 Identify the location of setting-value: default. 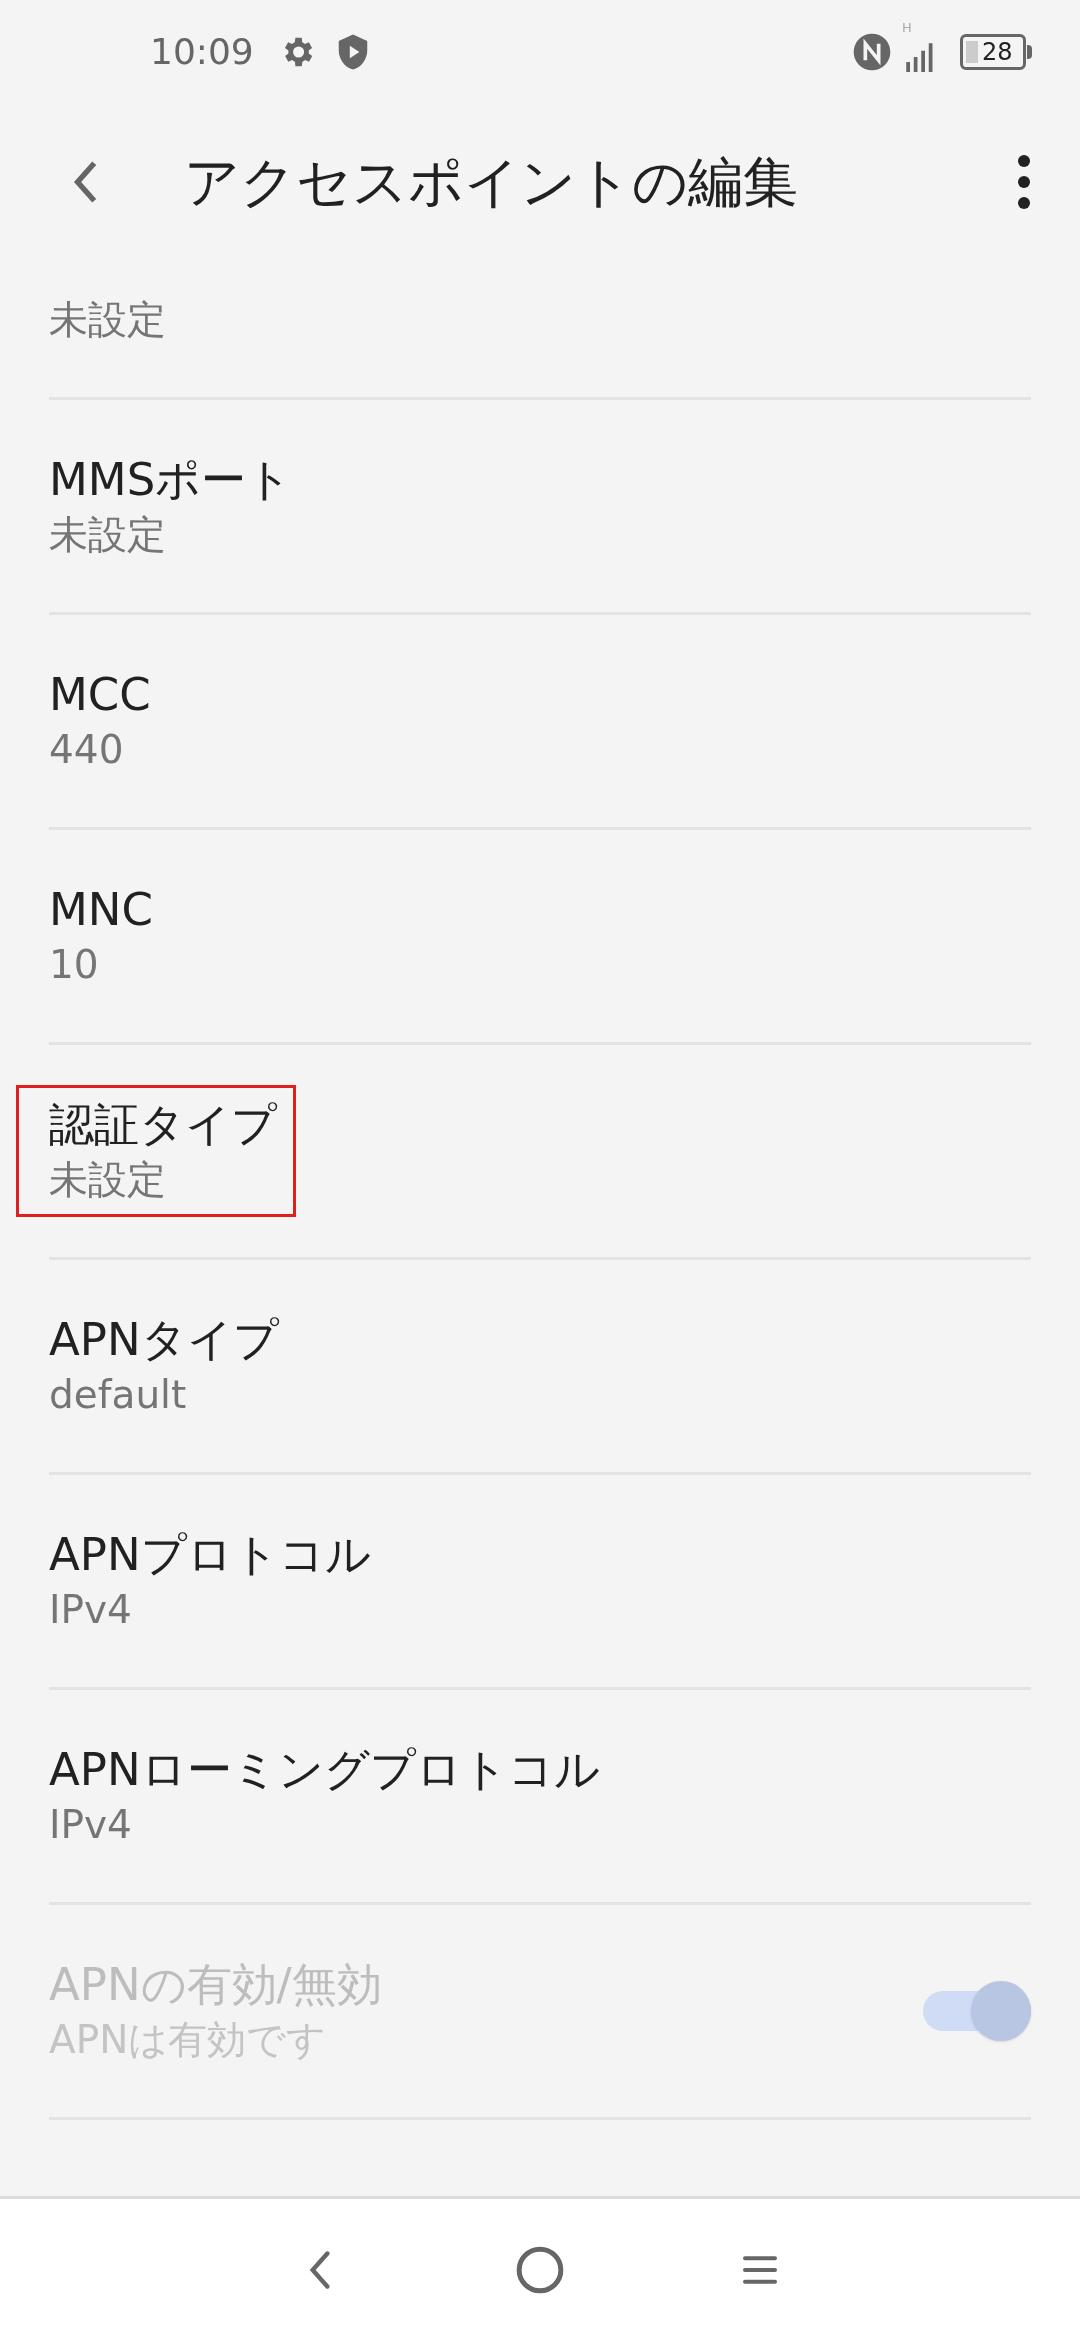
(118, 1395).